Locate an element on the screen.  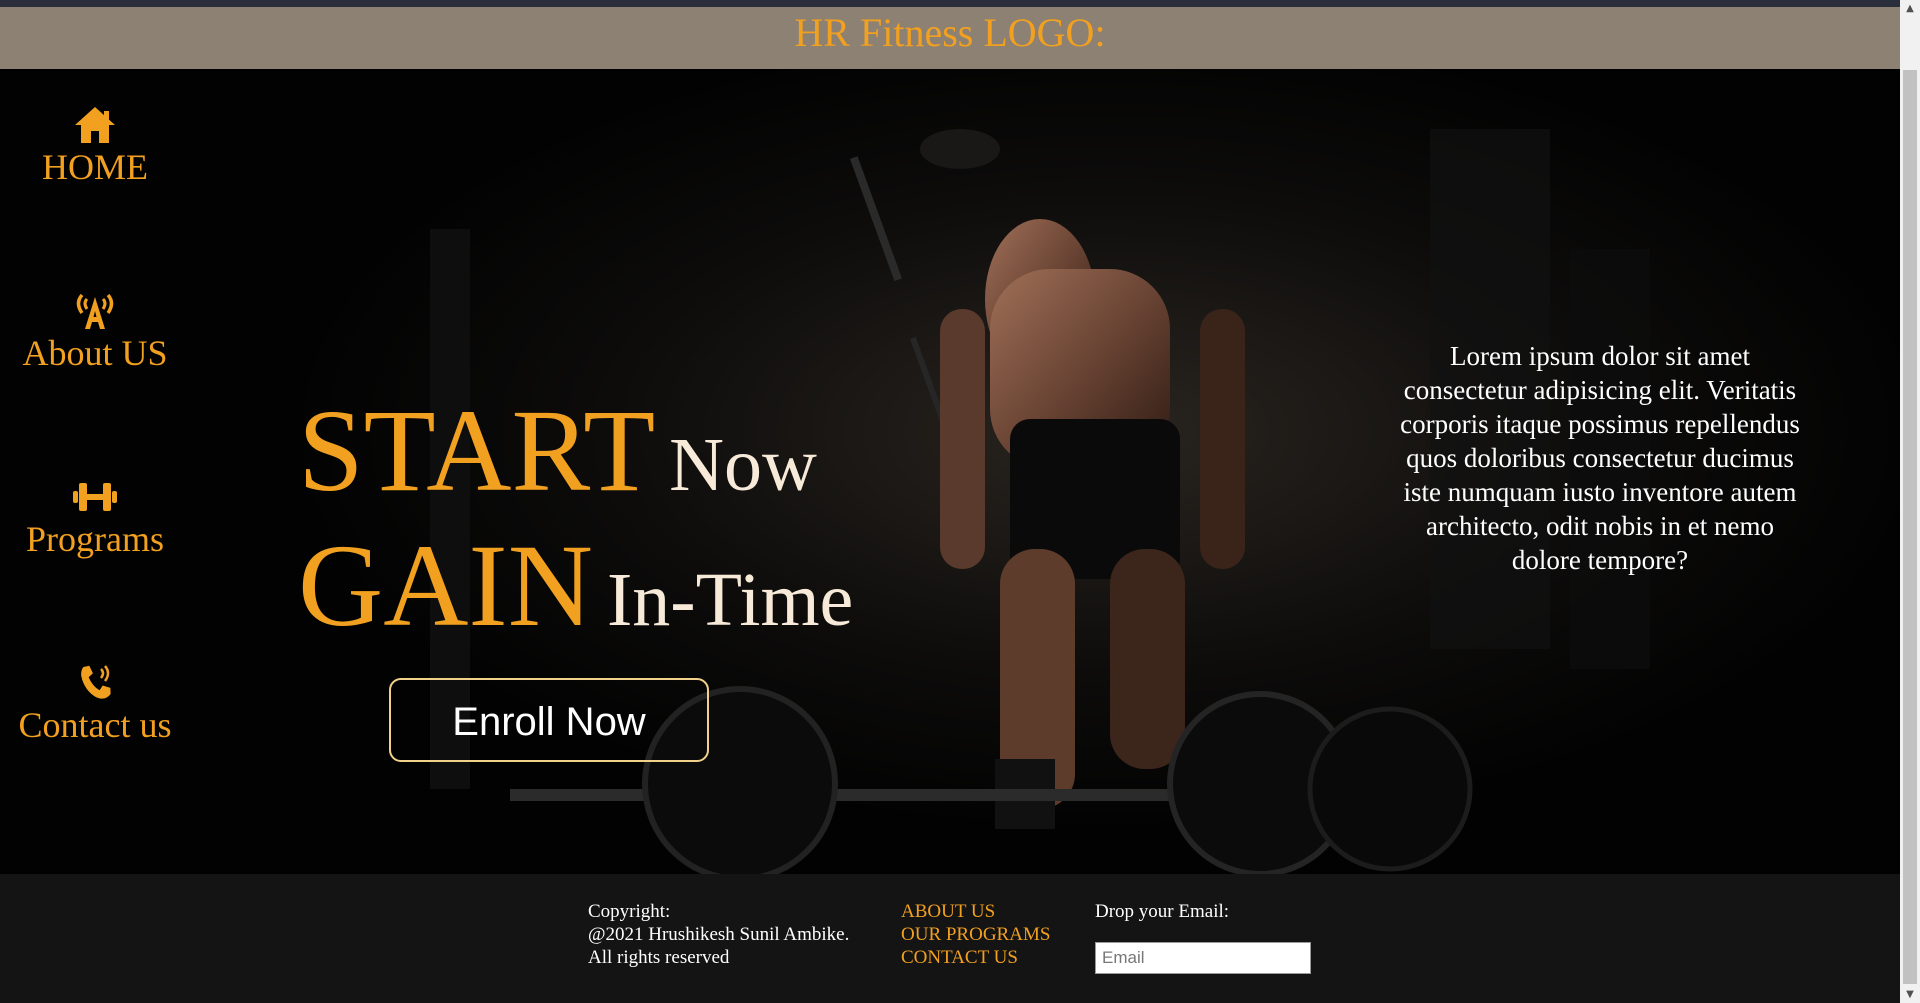
headline-now: Now is located at coordinates (743, 465).